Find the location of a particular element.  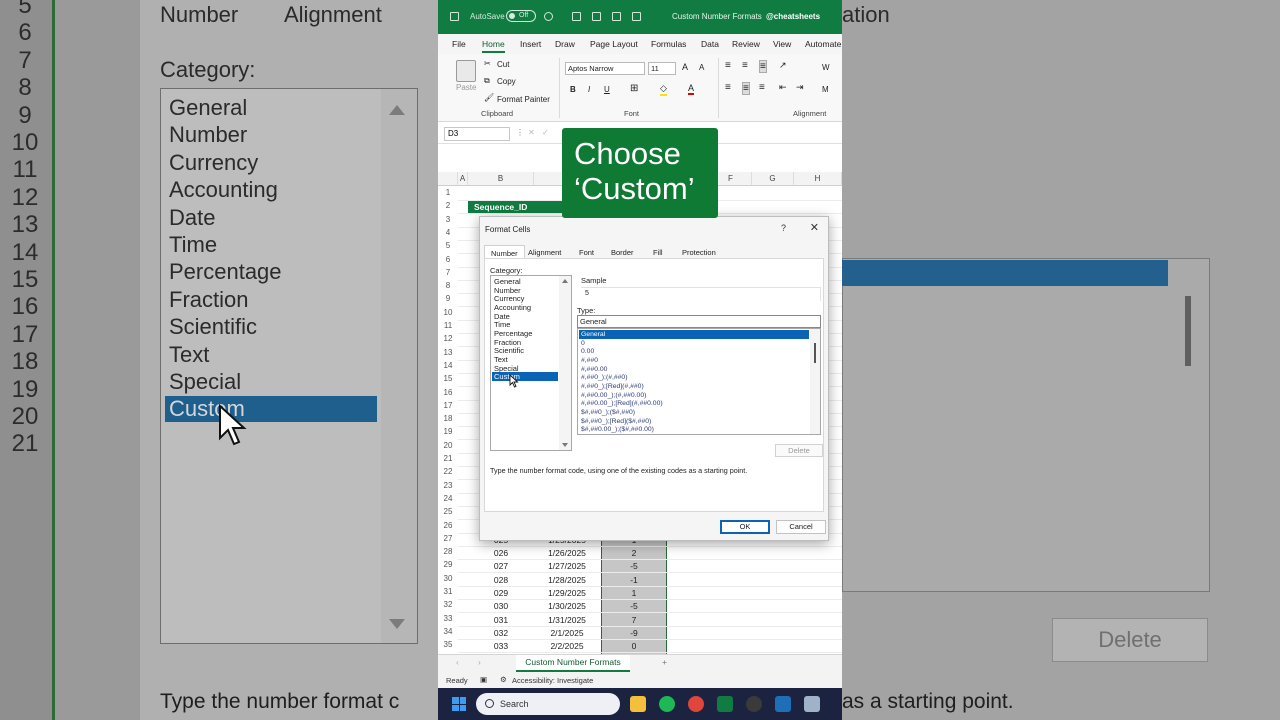

cell-sequence-id: 030 is located at coordinates (501, 606).